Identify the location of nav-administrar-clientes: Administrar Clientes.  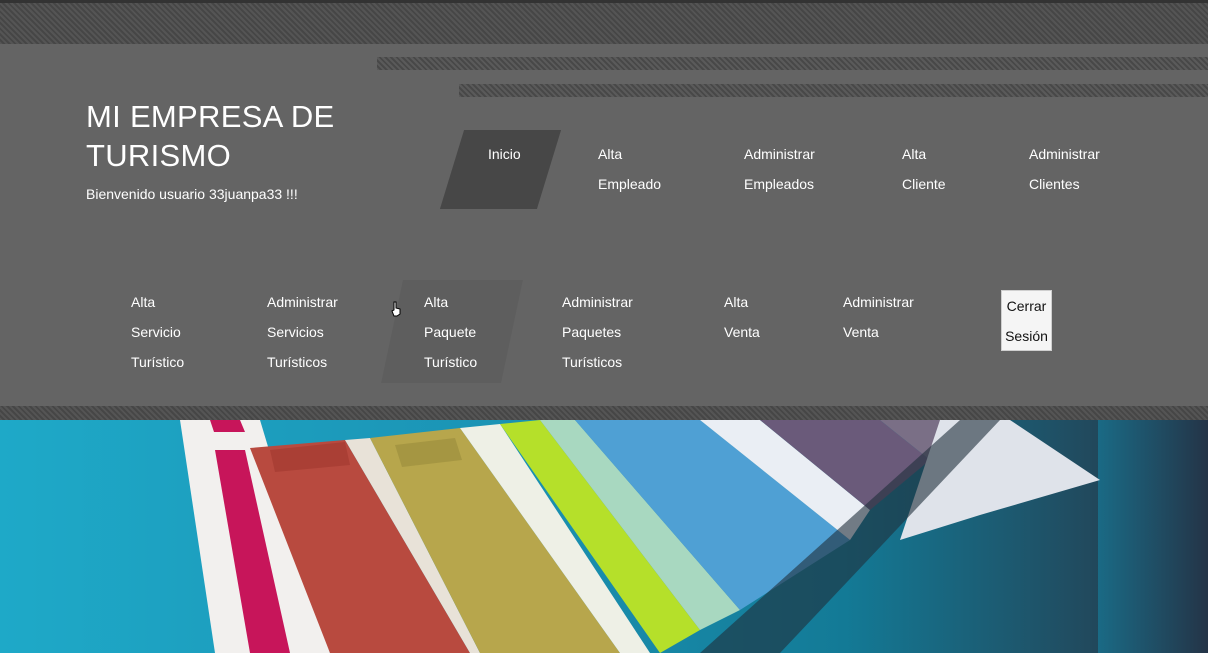
(1064, 169).